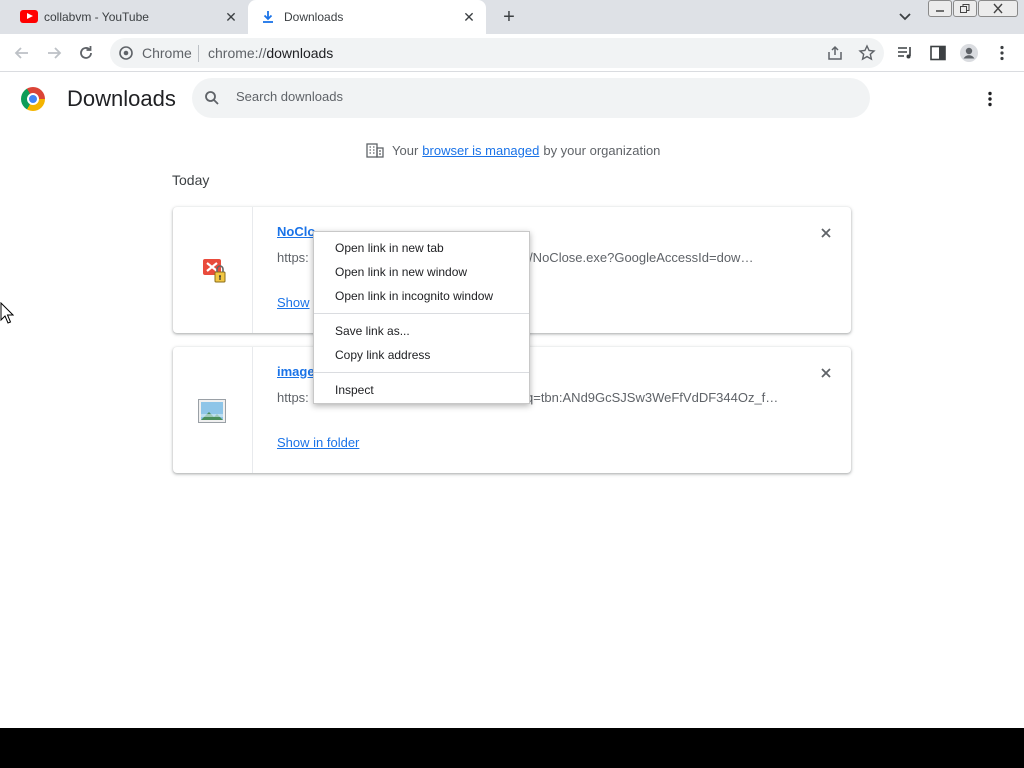  Describe the element at coordinates (421, 248) in the screenshot. I see `menu-item-open-new-tab: Open link in new tab` at that location.